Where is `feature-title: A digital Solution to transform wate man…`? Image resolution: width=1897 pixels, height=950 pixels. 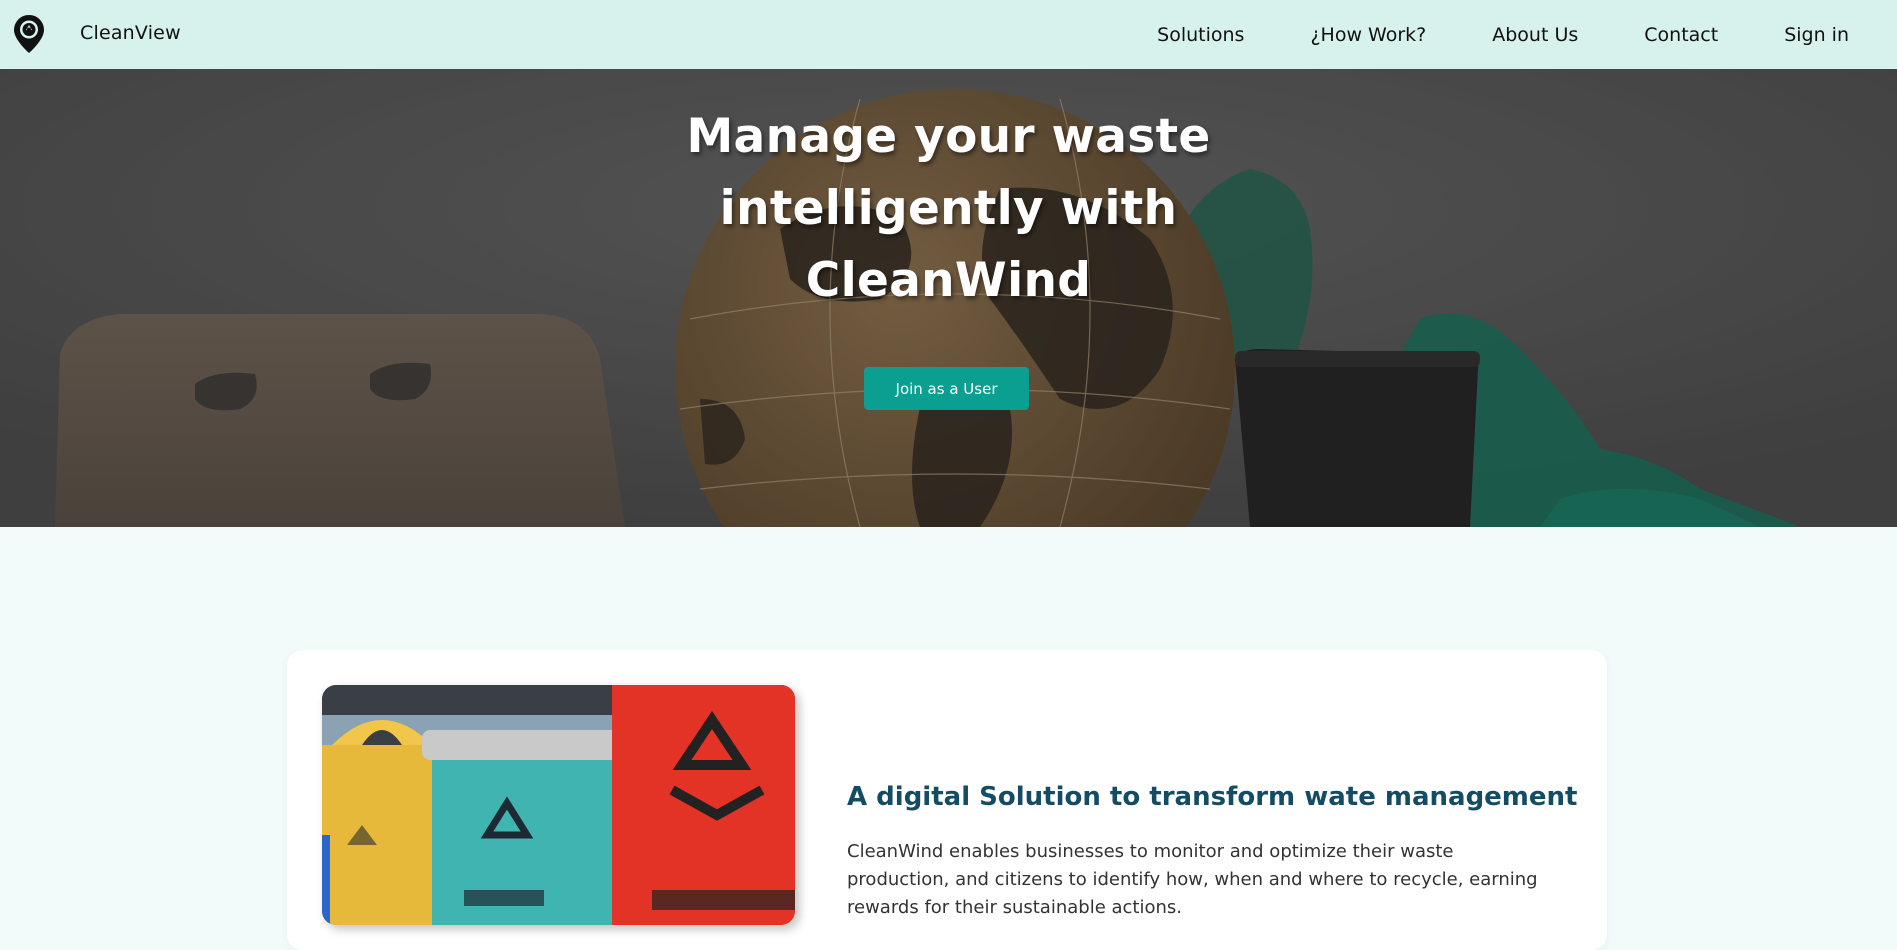 feature-title: A digital Solution to transform wate man… is located at coordinates (1212, 797).